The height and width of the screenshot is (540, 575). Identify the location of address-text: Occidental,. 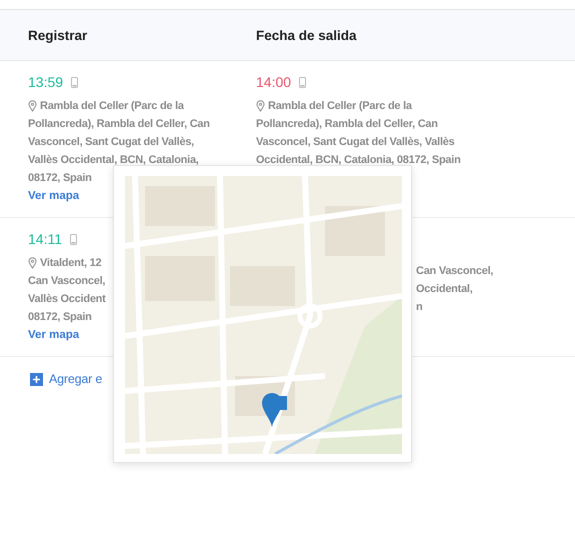
(444, 289).